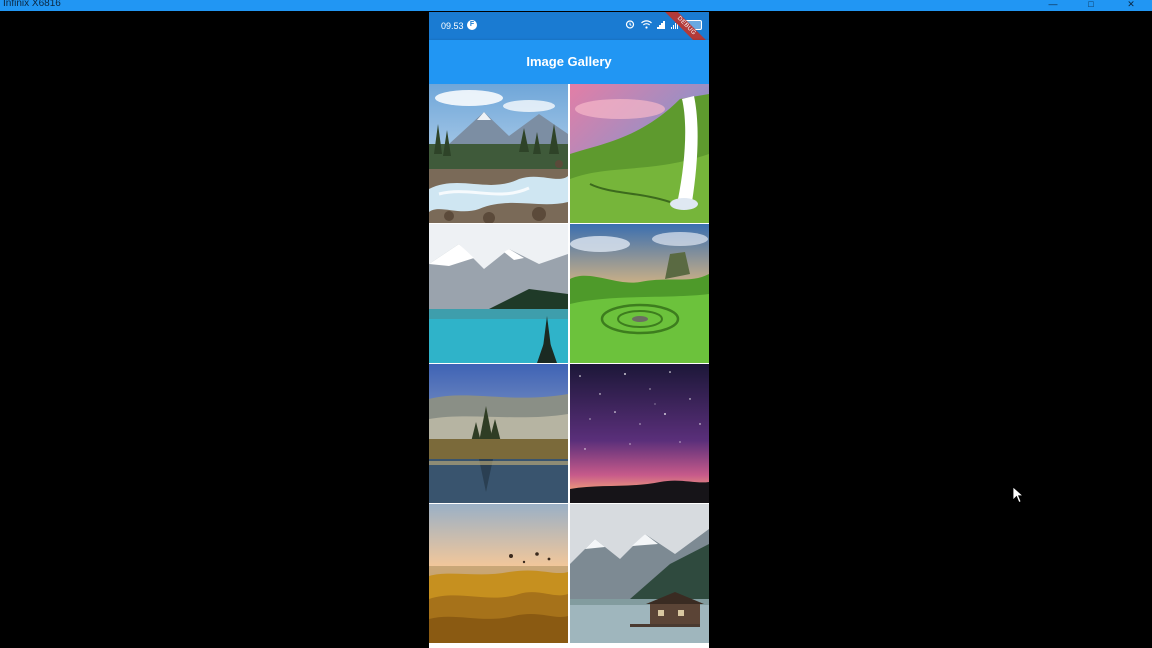 The image size is (1152, 648). What do you see at coordinates (646, 25) in the screenshot?
I see `wifi-icon` at bounding box center [646, 25].